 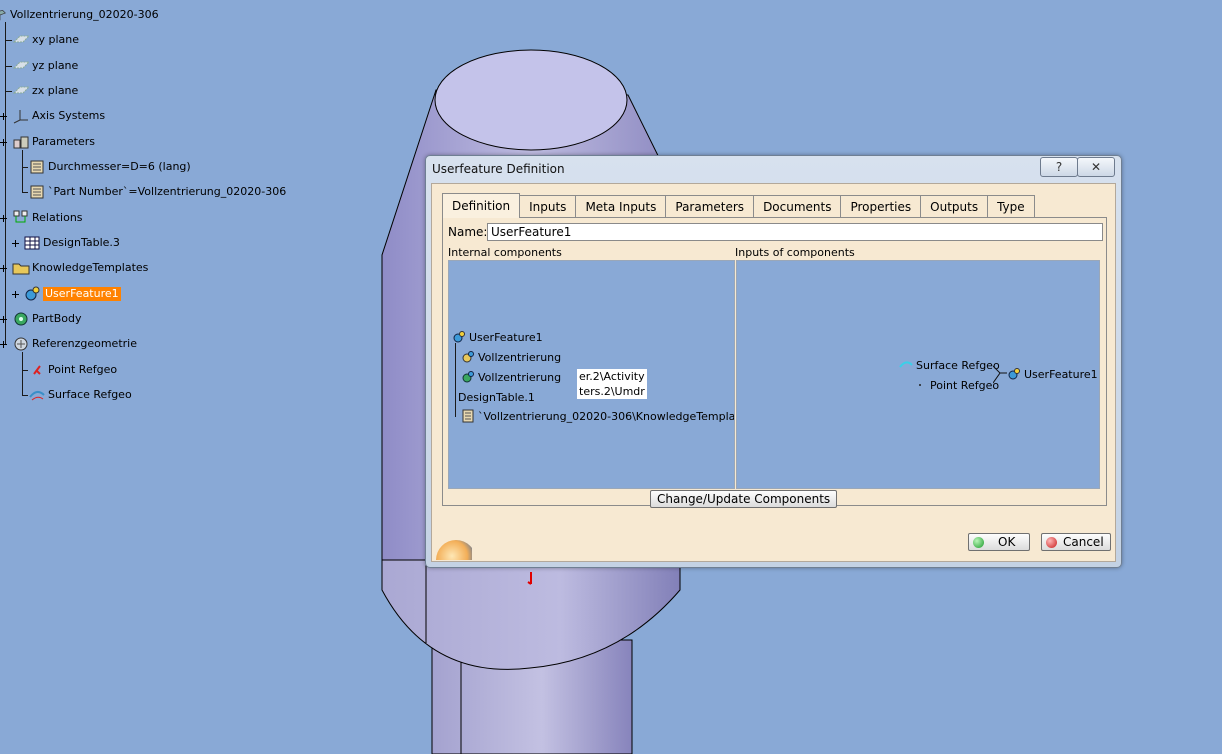 I want to click on name-field, so click(x=795, y=232).